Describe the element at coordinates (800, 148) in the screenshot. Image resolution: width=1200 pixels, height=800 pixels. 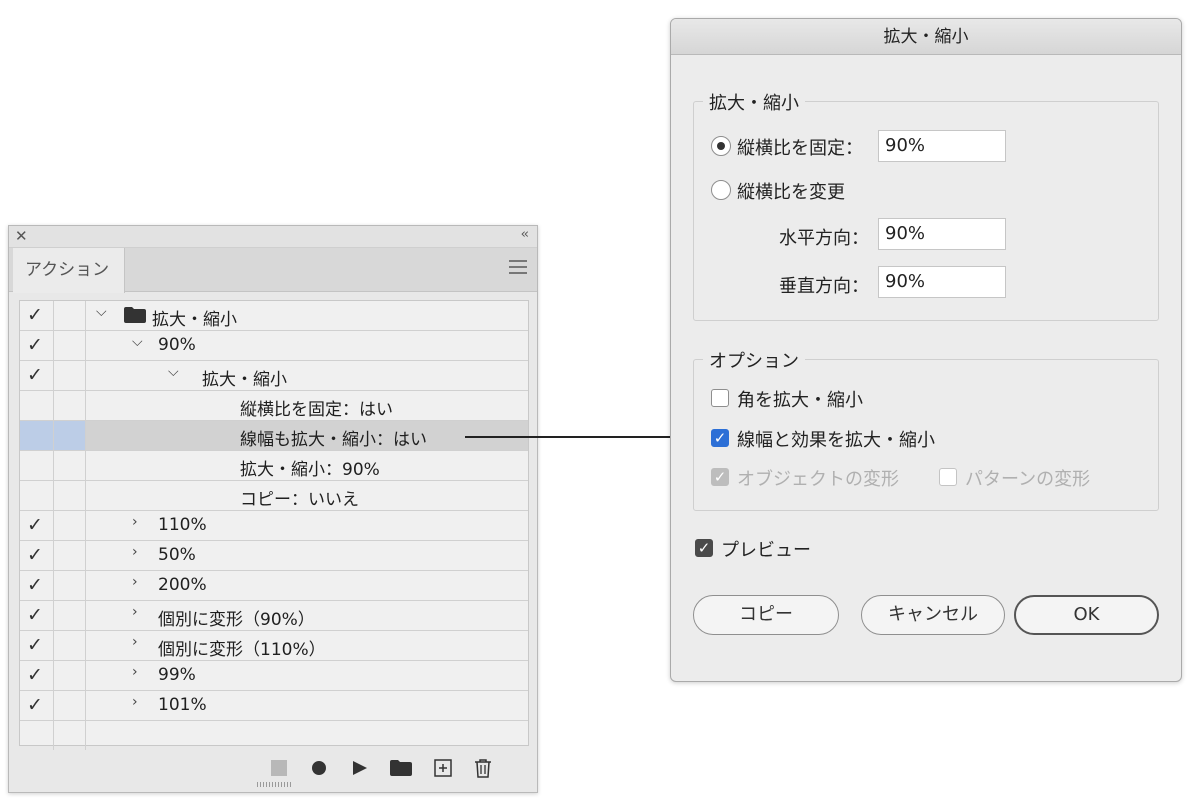
I see `uniform-label: 縦横比を固定：` at that location.